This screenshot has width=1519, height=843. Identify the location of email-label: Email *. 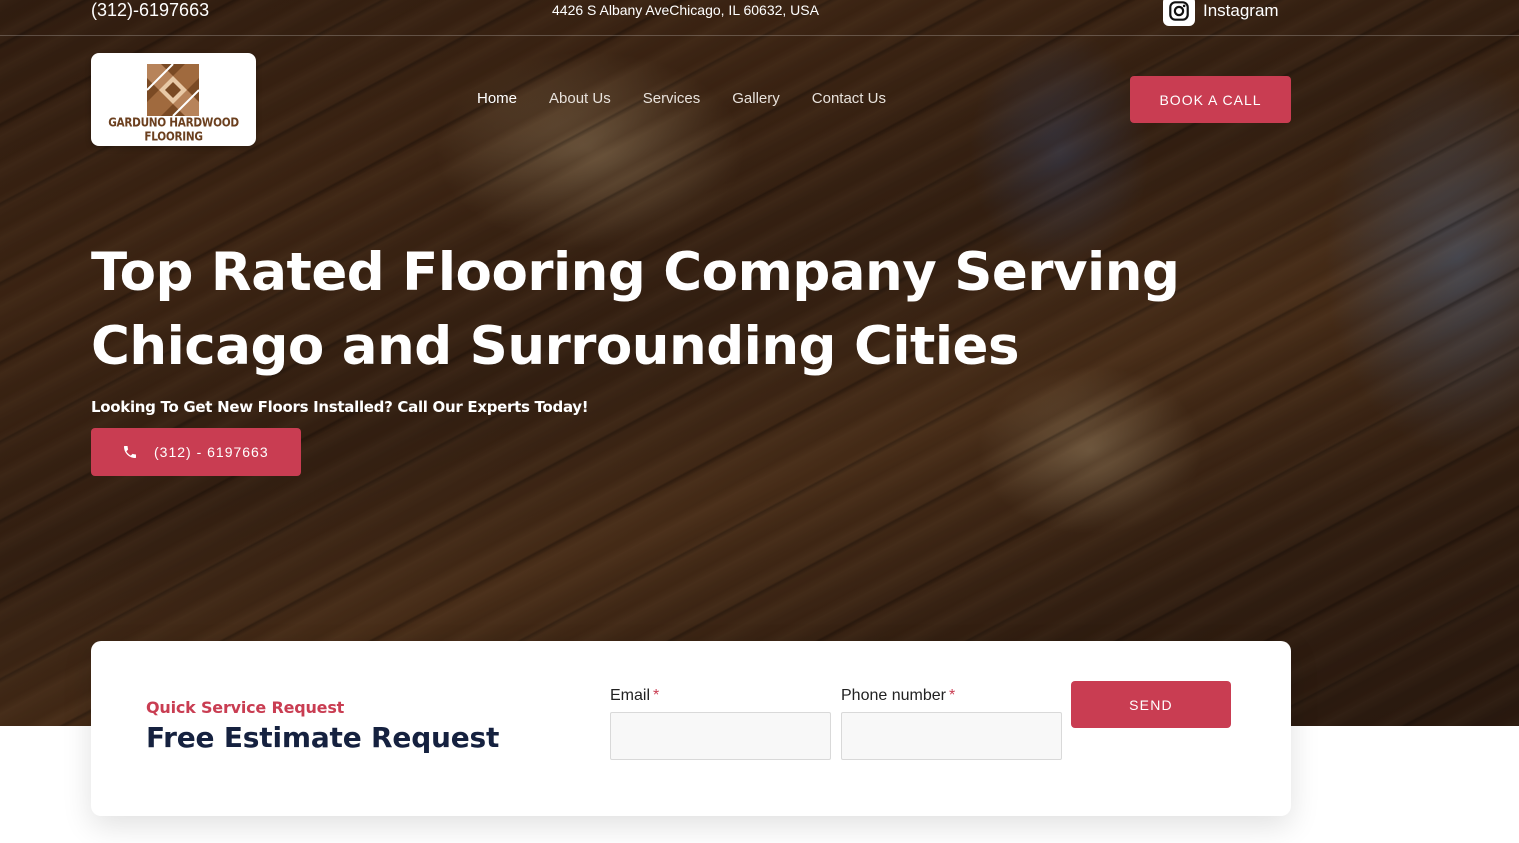
(634, 696).